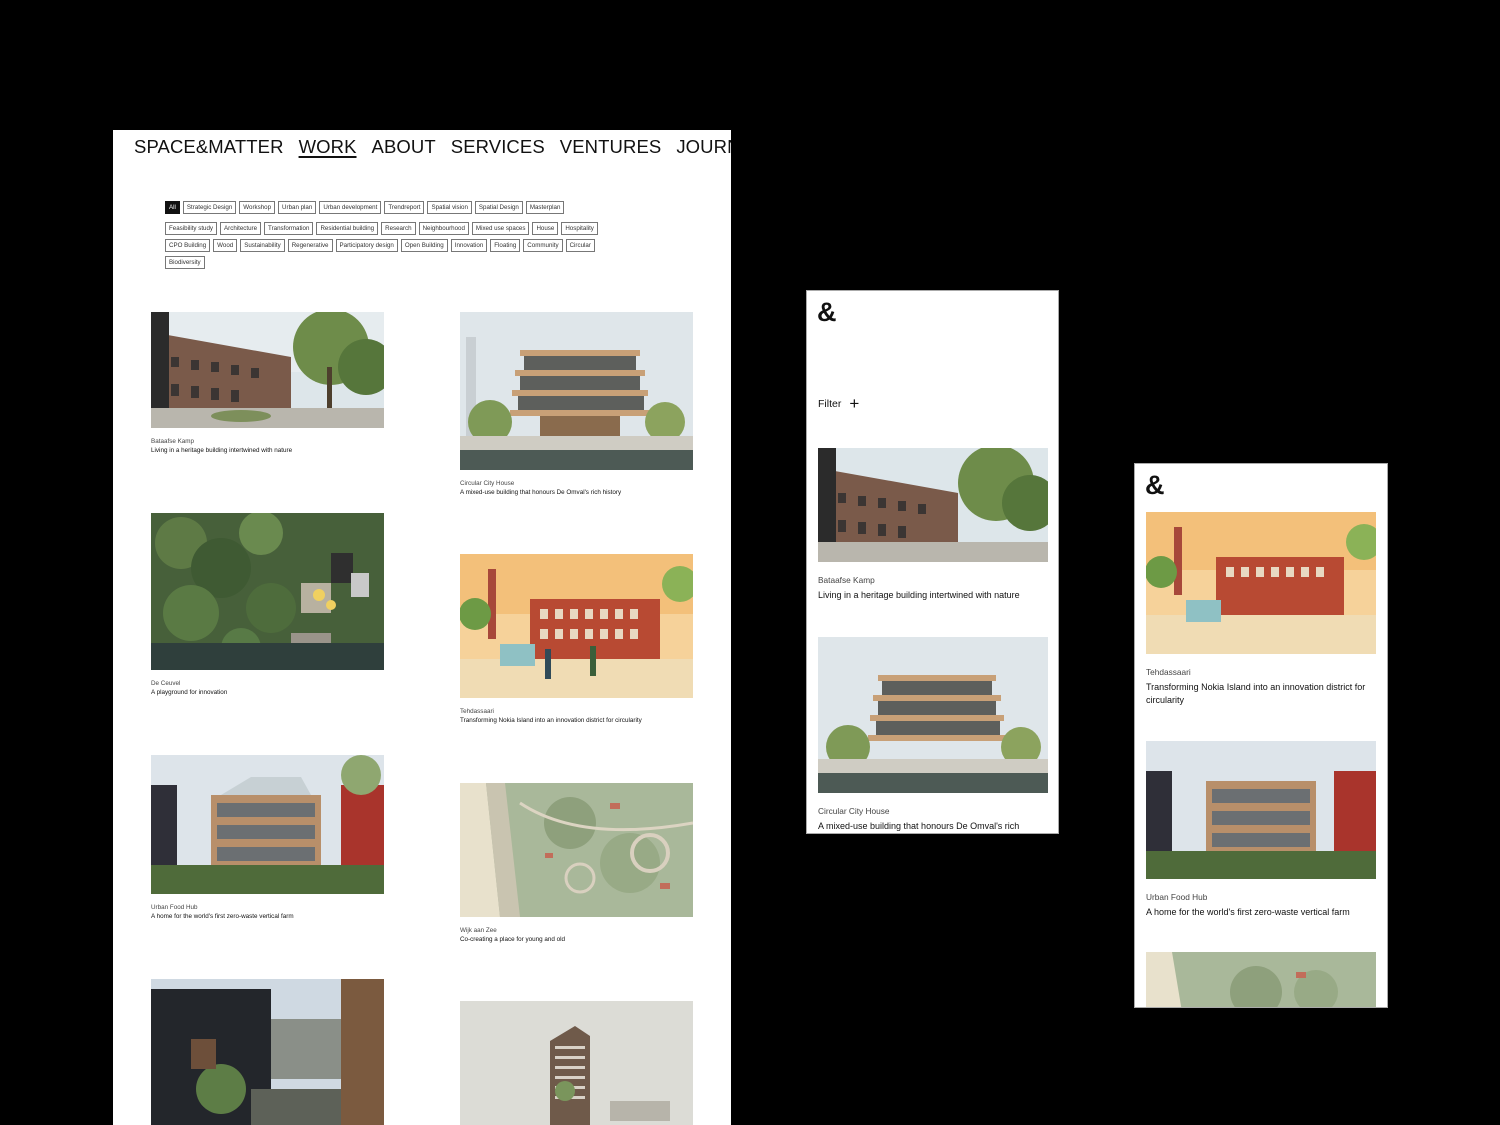 The height and width of the screenshot is (1125, 1500). I want to click on filter-tag: CPO Building, so click(188, 245).